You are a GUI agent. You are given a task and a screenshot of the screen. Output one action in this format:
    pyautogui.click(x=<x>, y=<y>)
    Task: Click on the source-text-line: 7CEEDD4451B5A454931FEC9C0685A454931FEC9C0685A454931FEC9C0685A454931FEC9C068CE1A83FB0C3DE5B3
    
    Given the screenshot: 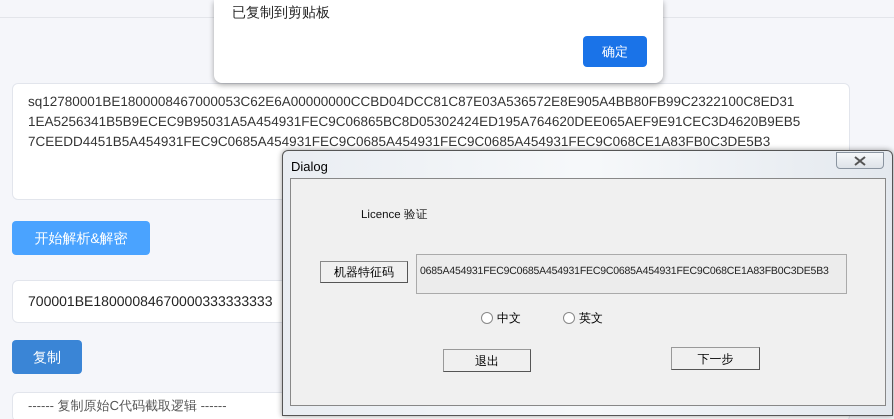 What is the action you would take?
    pyautogui.click(x=399, y=142)
    